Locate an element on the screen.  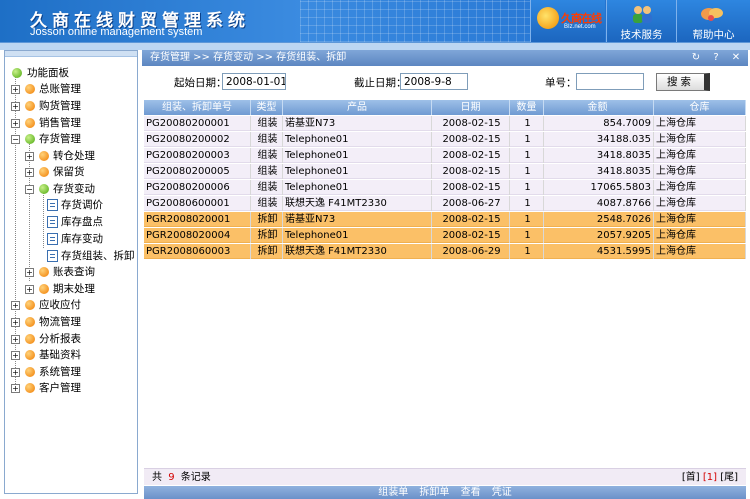
count-suffix: 条记录 is located at coordinates (195, 477).